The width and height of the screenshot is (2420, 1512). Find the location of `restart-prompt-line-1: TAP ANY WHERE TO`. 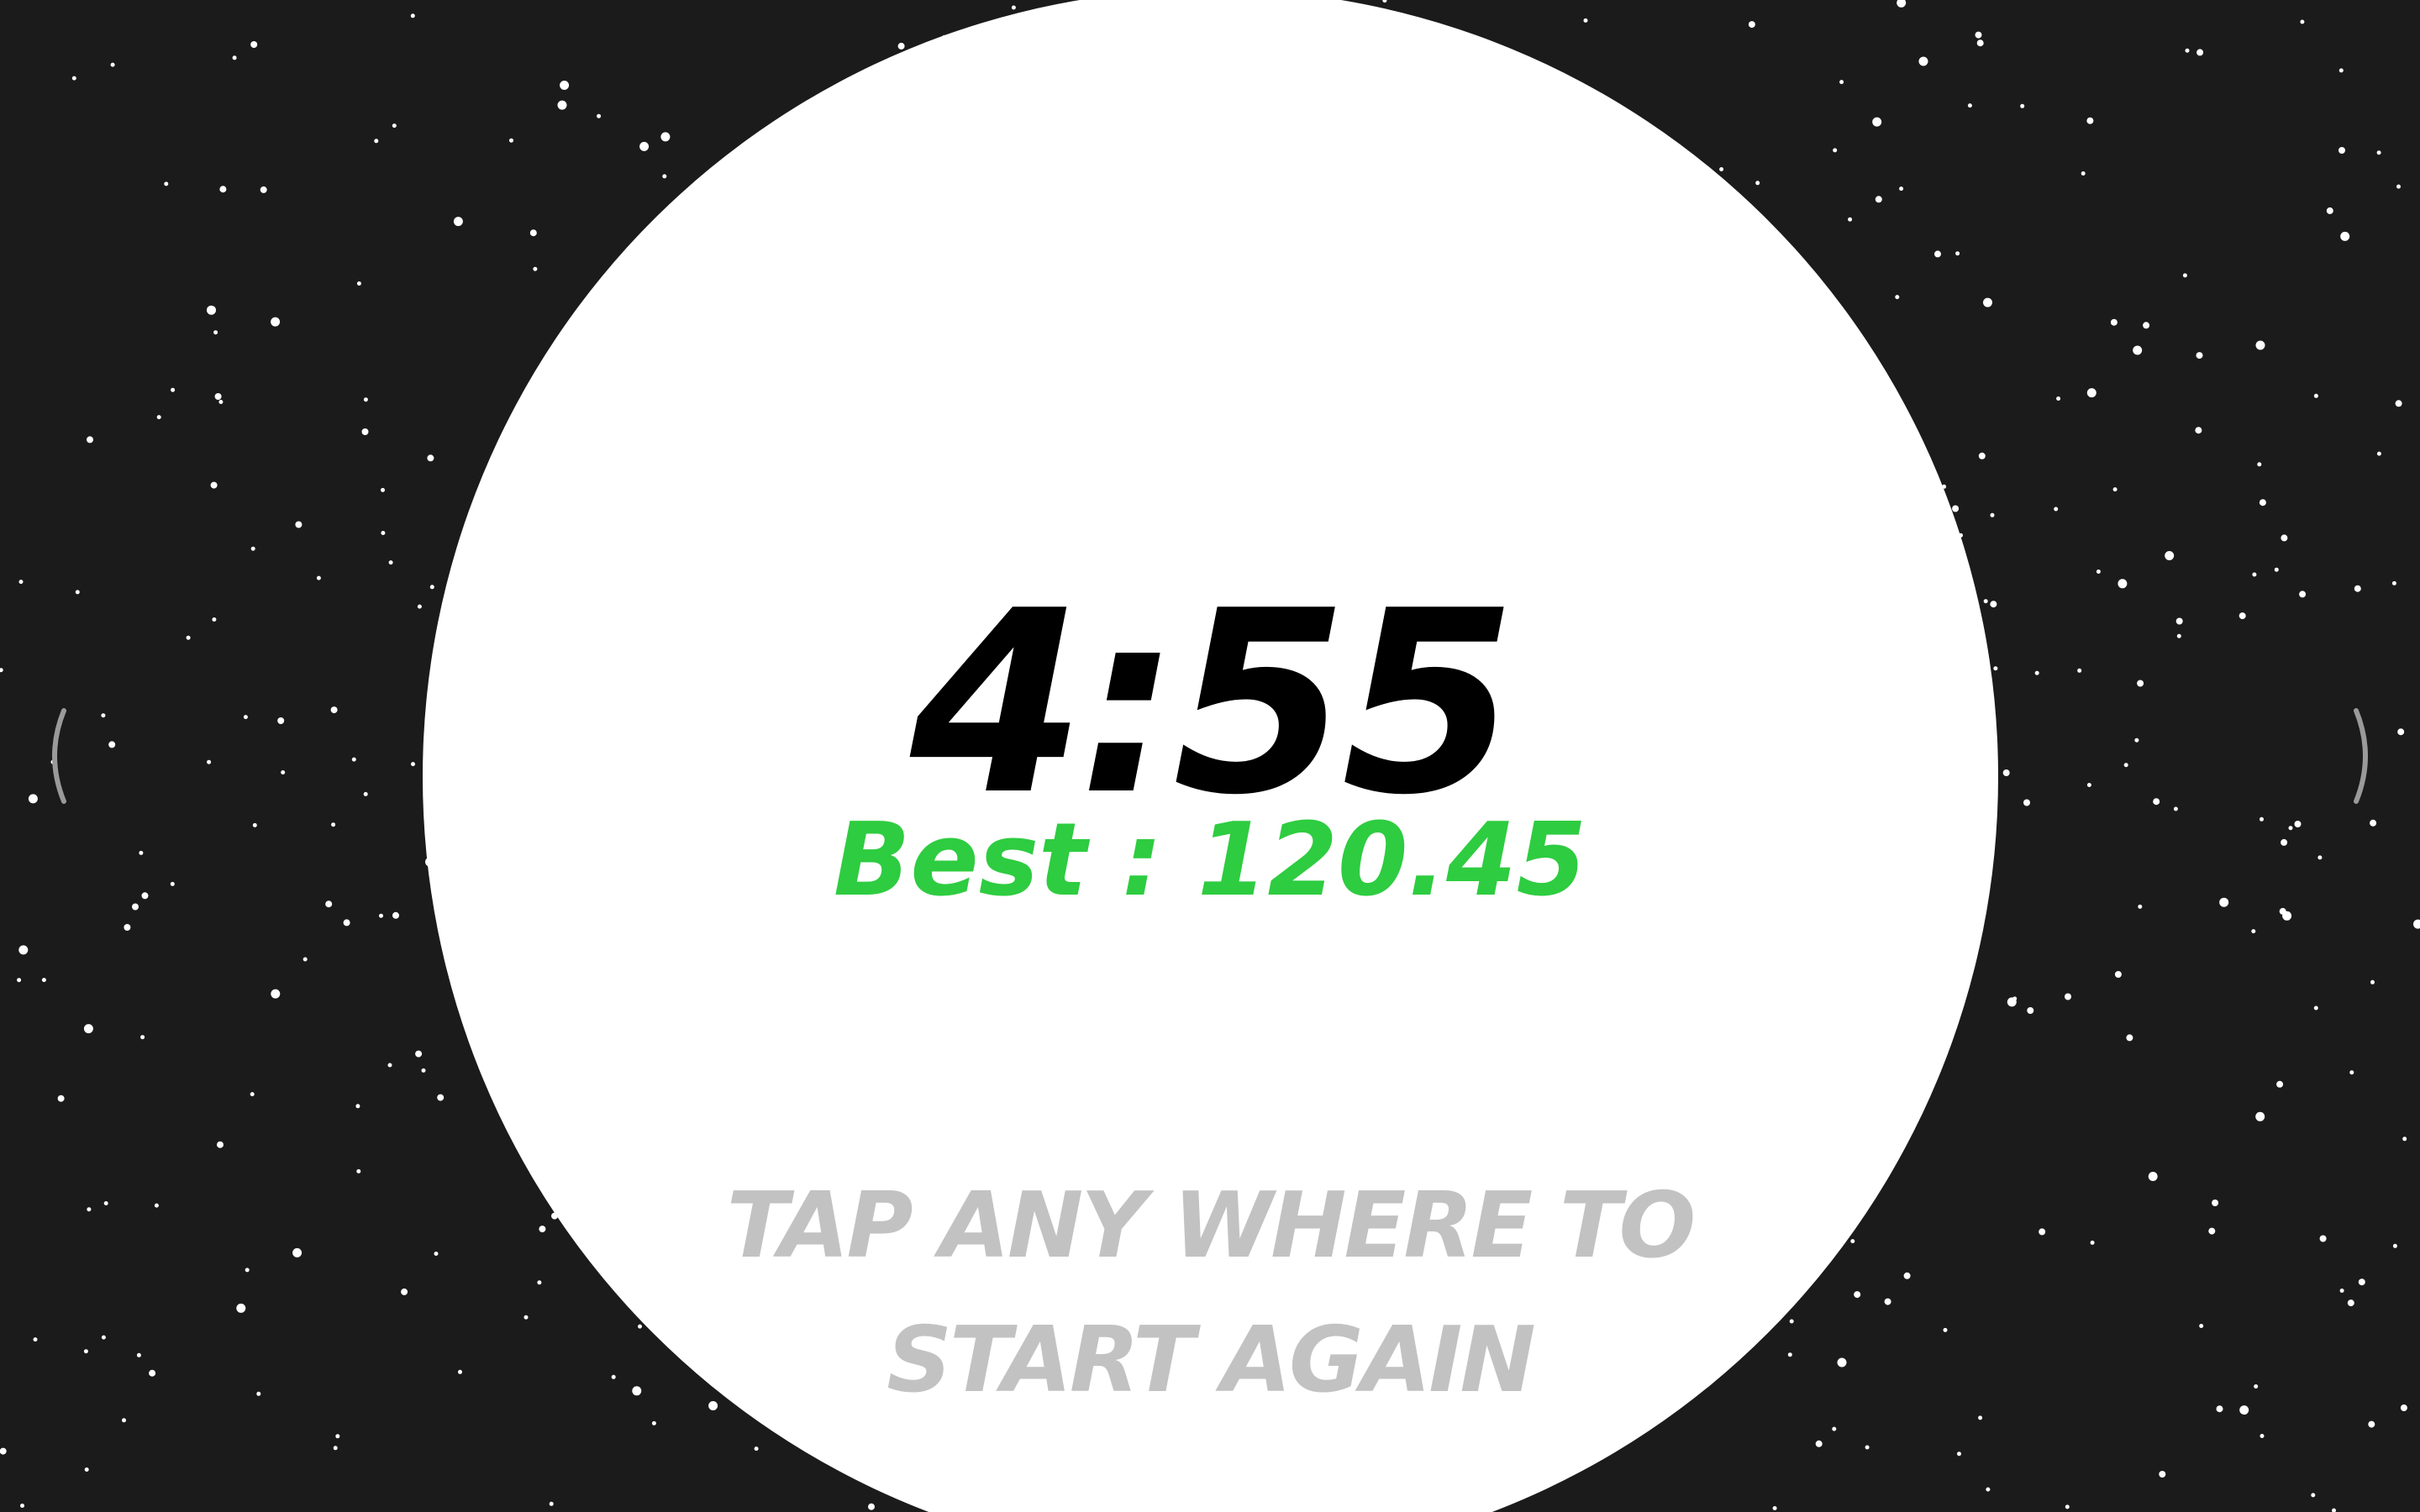

restart-prompt-line-1: TAP ANY WHERE TO is located at coordinates (1211, 1225).